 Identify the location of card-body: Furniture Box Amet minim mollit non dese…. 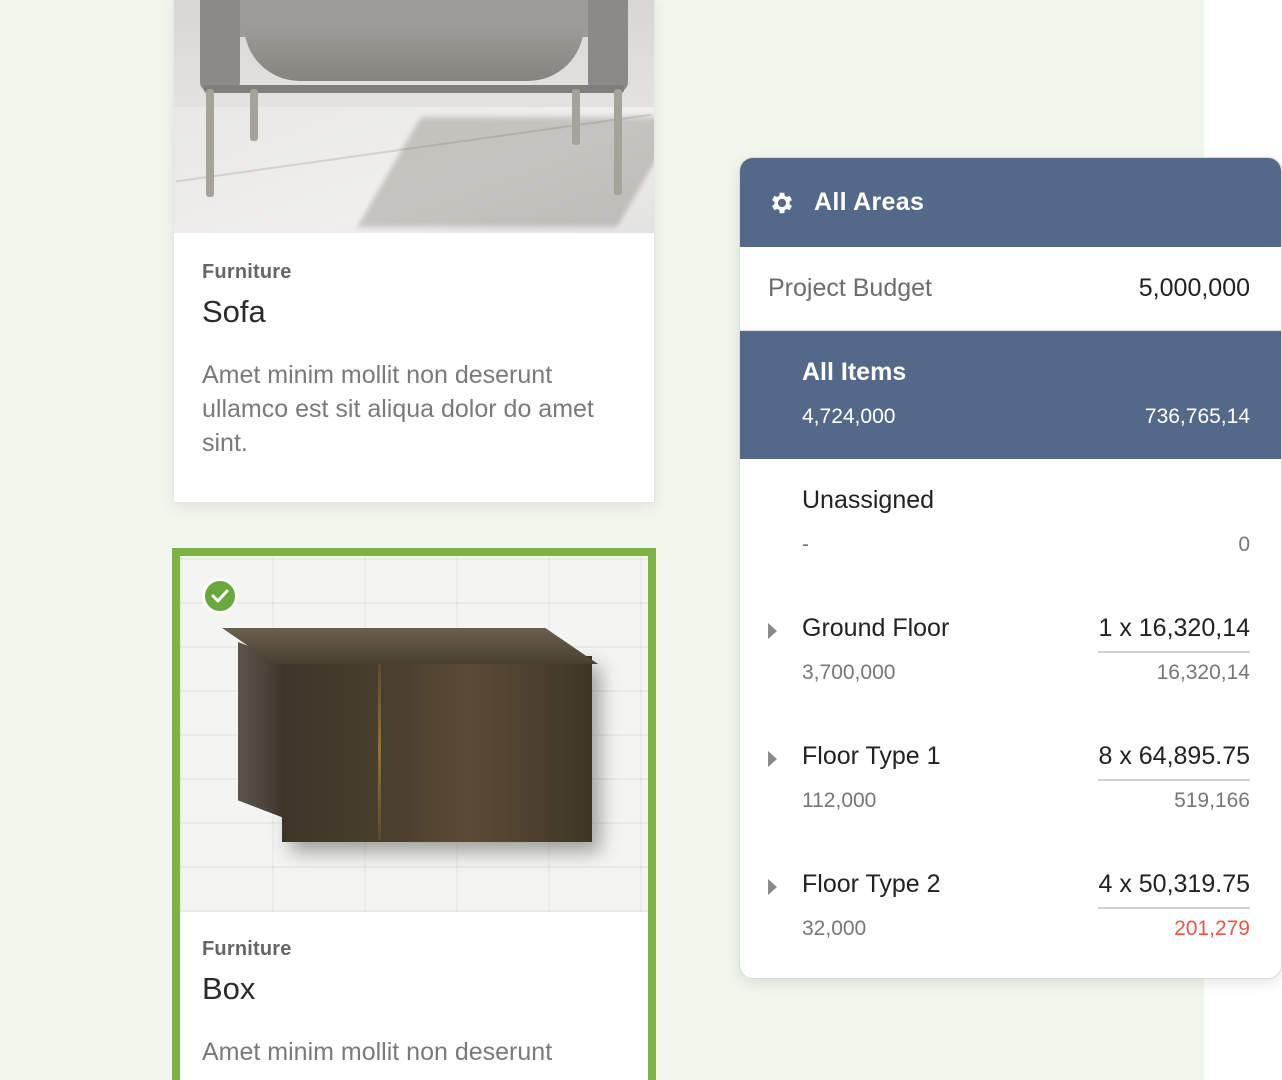
(414, 990).